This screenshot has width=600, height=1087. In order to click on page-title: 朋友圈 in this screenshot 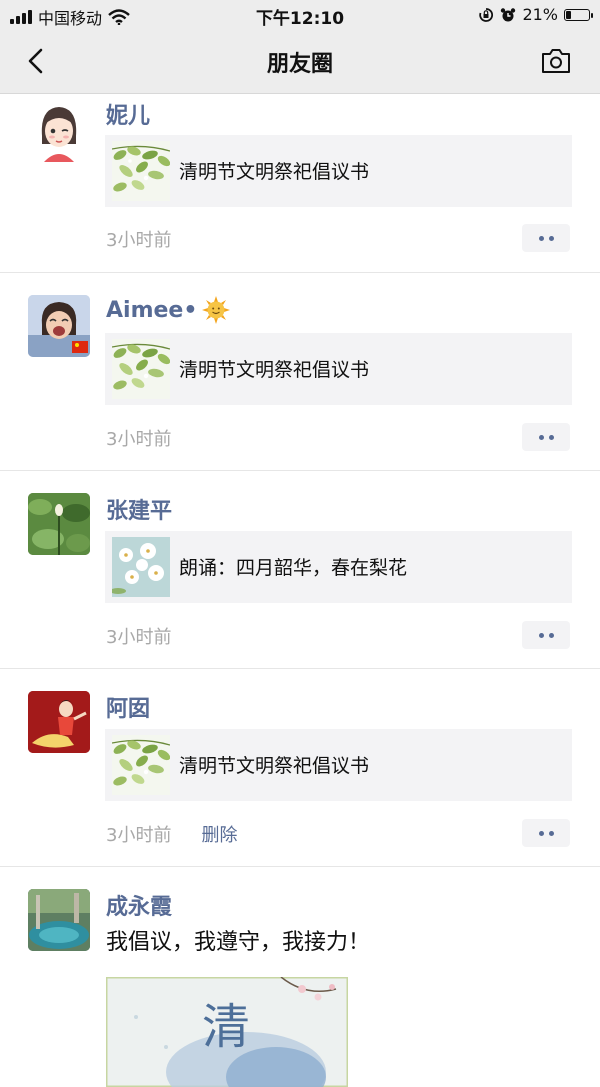, I will do `click(299, 64)`.